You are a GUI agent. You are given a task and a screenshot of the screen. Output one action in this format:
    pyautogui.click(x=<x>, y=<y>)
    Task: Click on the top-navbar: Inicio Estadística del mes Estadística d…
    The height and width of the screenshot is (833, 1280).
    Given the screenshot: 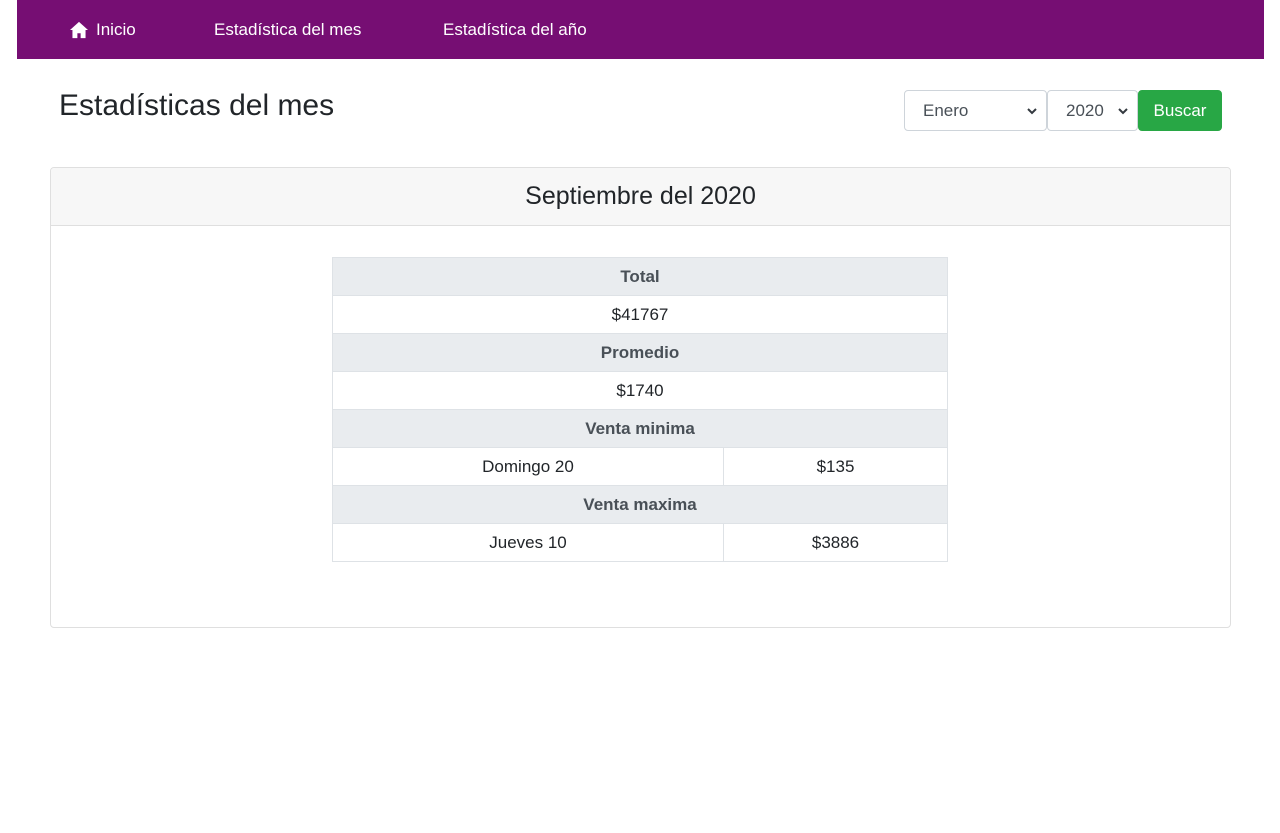 What is the action you would take?
    pyautogui.click(x=640, y=29)
    